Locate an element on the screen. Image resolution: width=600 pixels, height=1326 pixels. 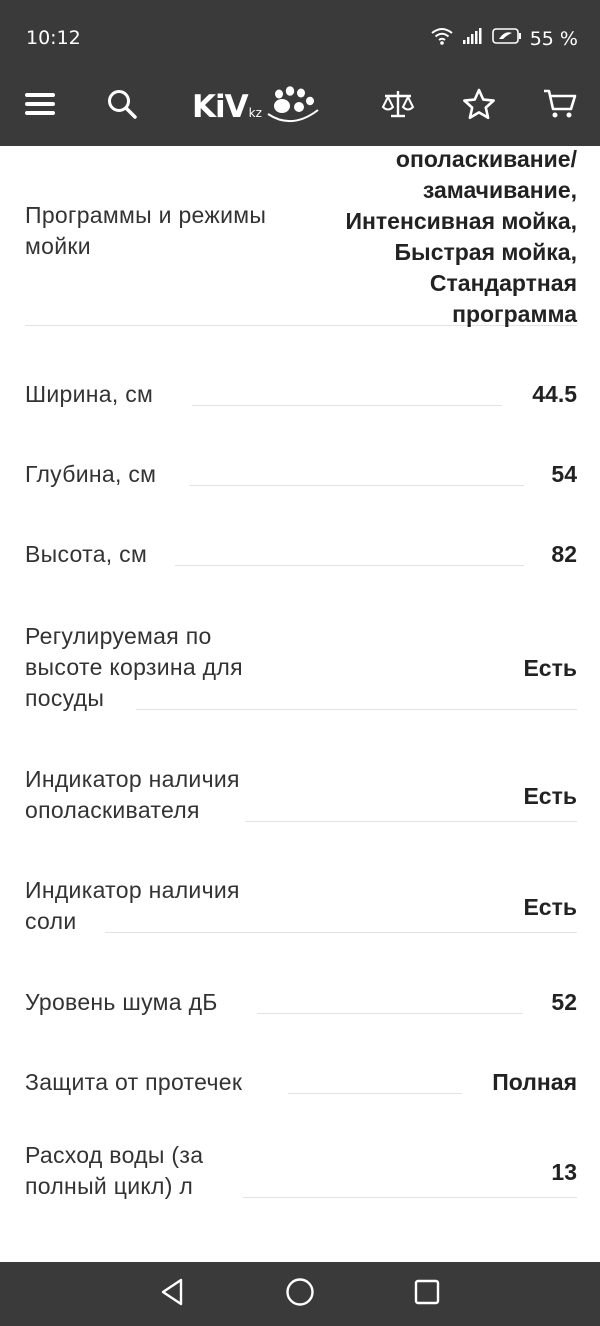
spec-label: Защита от протечек is located at coordinates (134, 1082).